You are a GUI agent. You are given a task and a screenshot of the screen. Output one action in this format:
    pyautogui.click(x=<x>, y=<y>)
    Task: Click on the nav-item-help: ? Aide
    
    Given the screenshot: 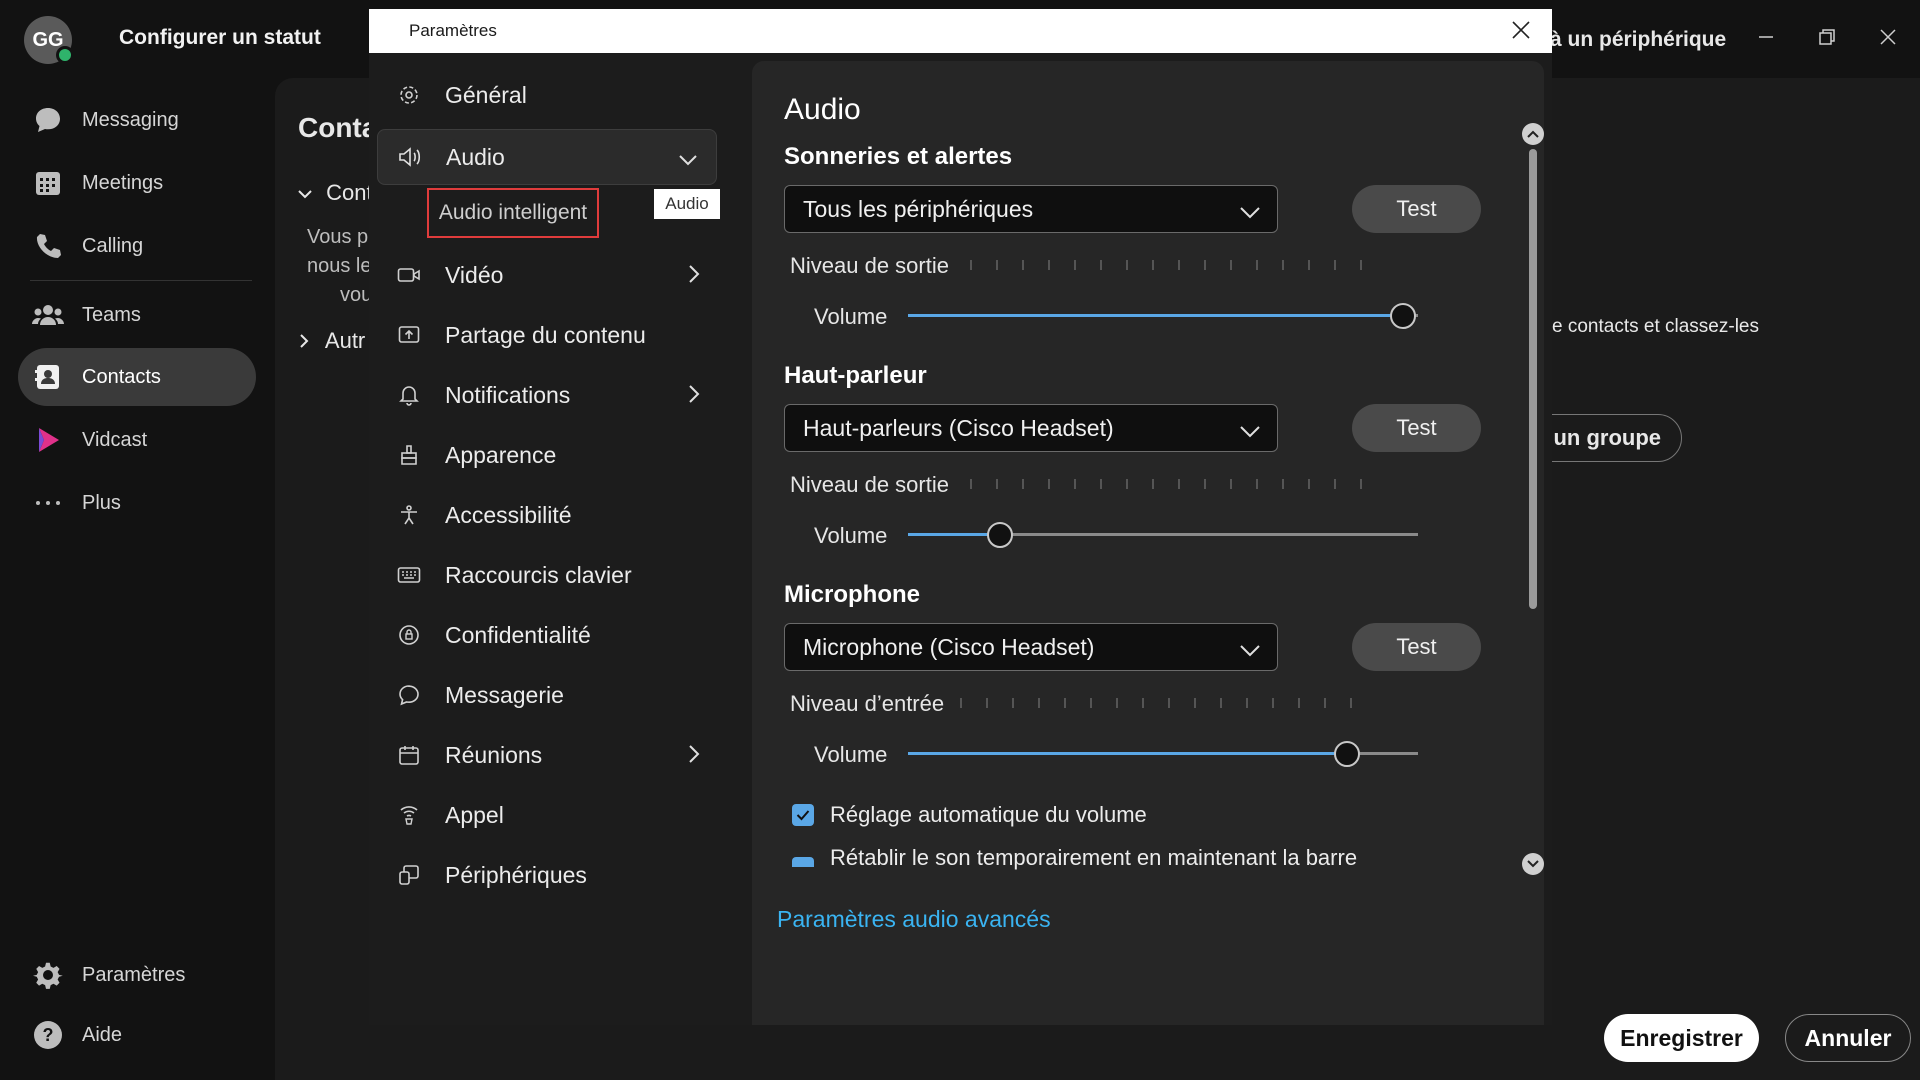 What is the action you would take?
    pyautogui.click(x=137, y=1035)
    